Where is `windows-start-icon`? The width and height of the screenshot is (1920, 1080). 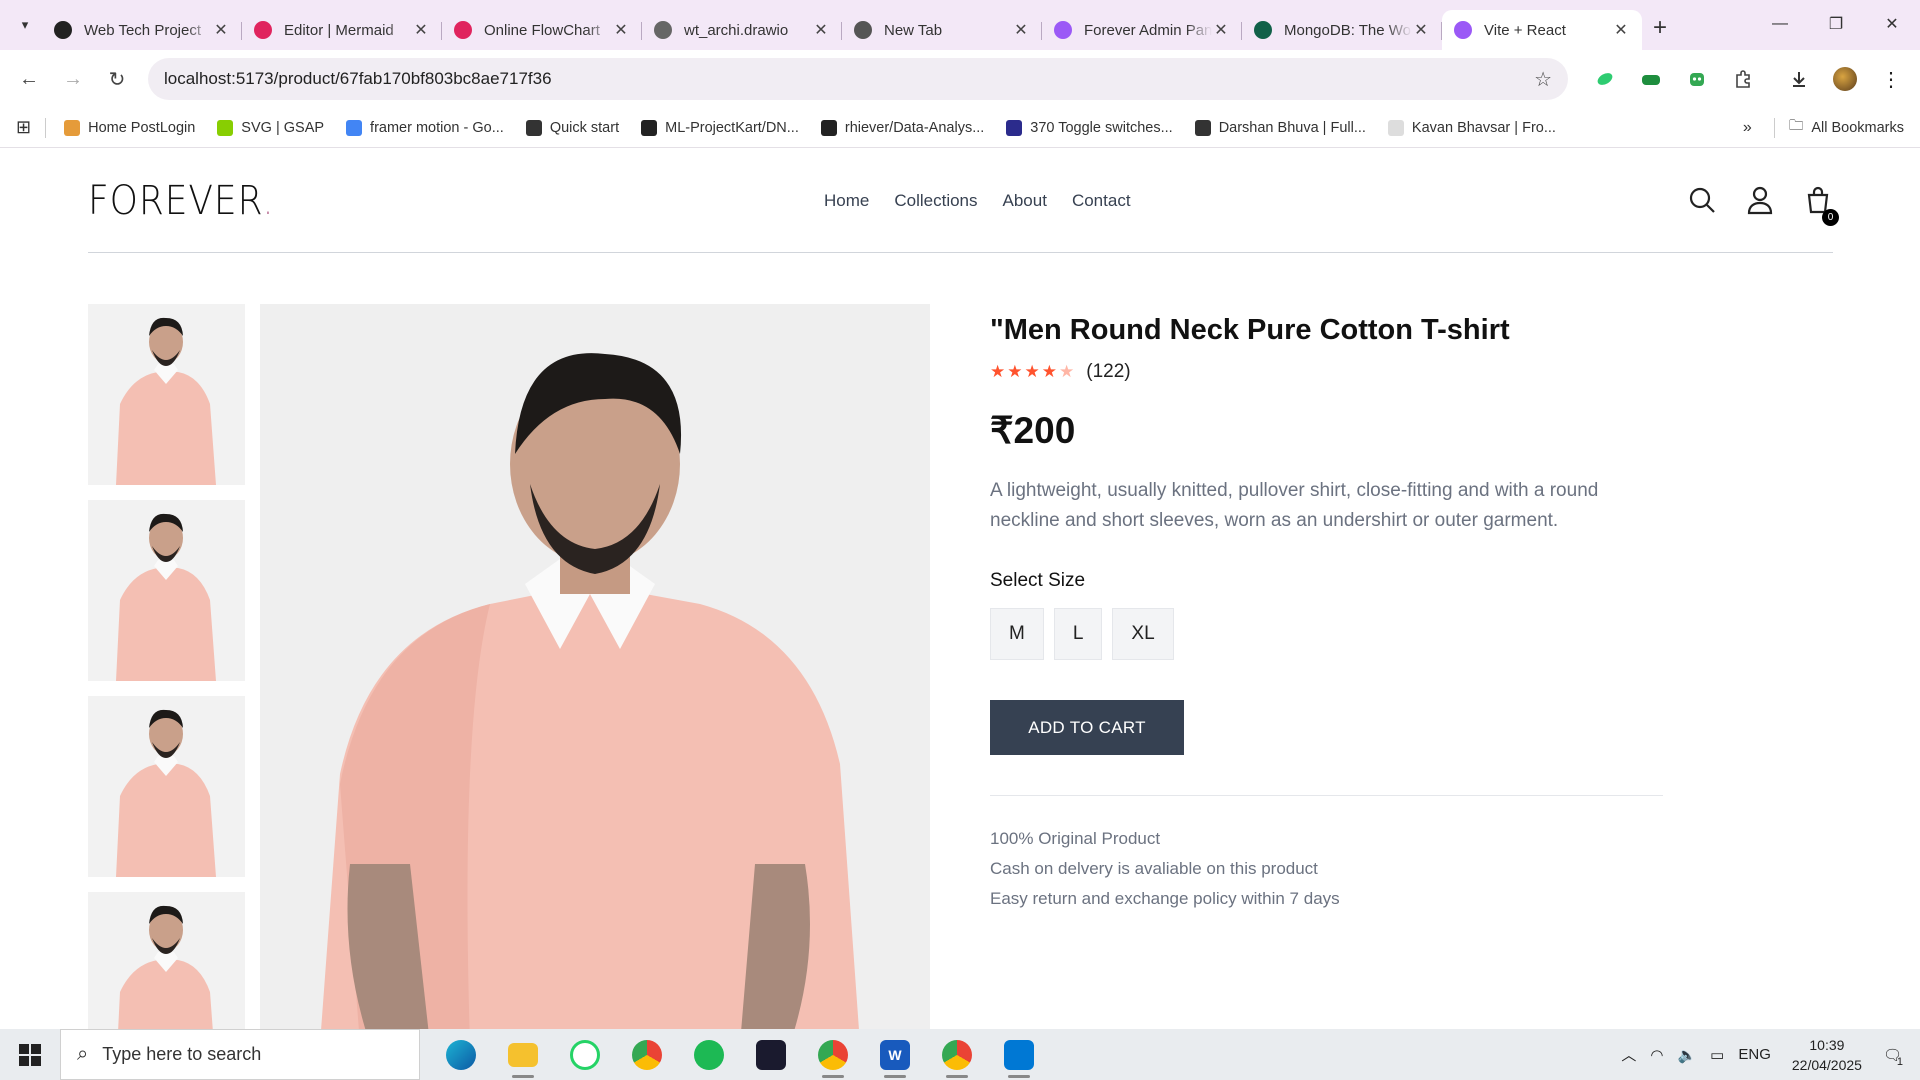 windows-start-icon is located at coordinates (30, 1054).